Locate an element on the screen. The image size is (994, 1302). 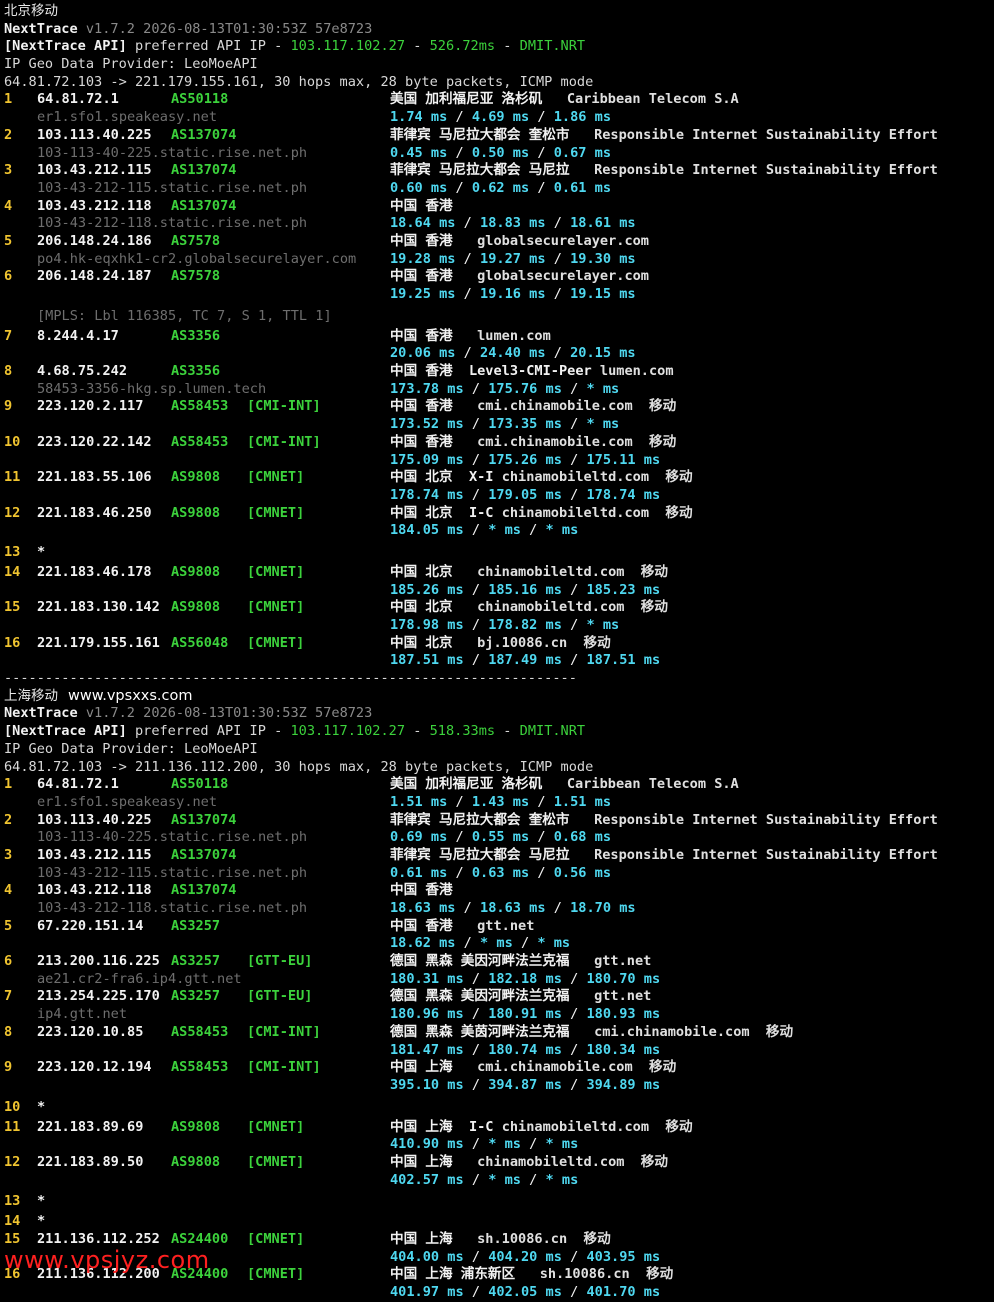
hop-rtt: 173.52 ms / 173.35 ms / * ms is located at coordinates (505, 424).